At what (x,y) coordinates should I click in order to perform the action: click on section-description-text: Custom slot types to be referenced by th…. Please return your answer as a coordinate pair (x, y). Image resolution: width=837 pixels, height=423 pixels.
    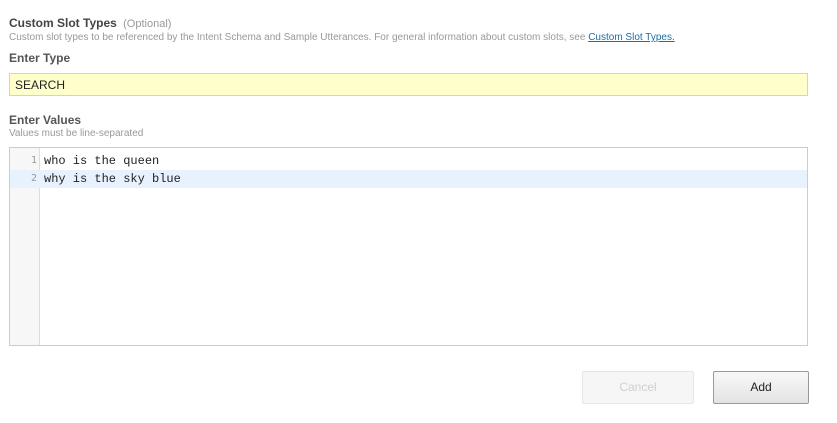
    Looking at the image, I should click on (299, 37).